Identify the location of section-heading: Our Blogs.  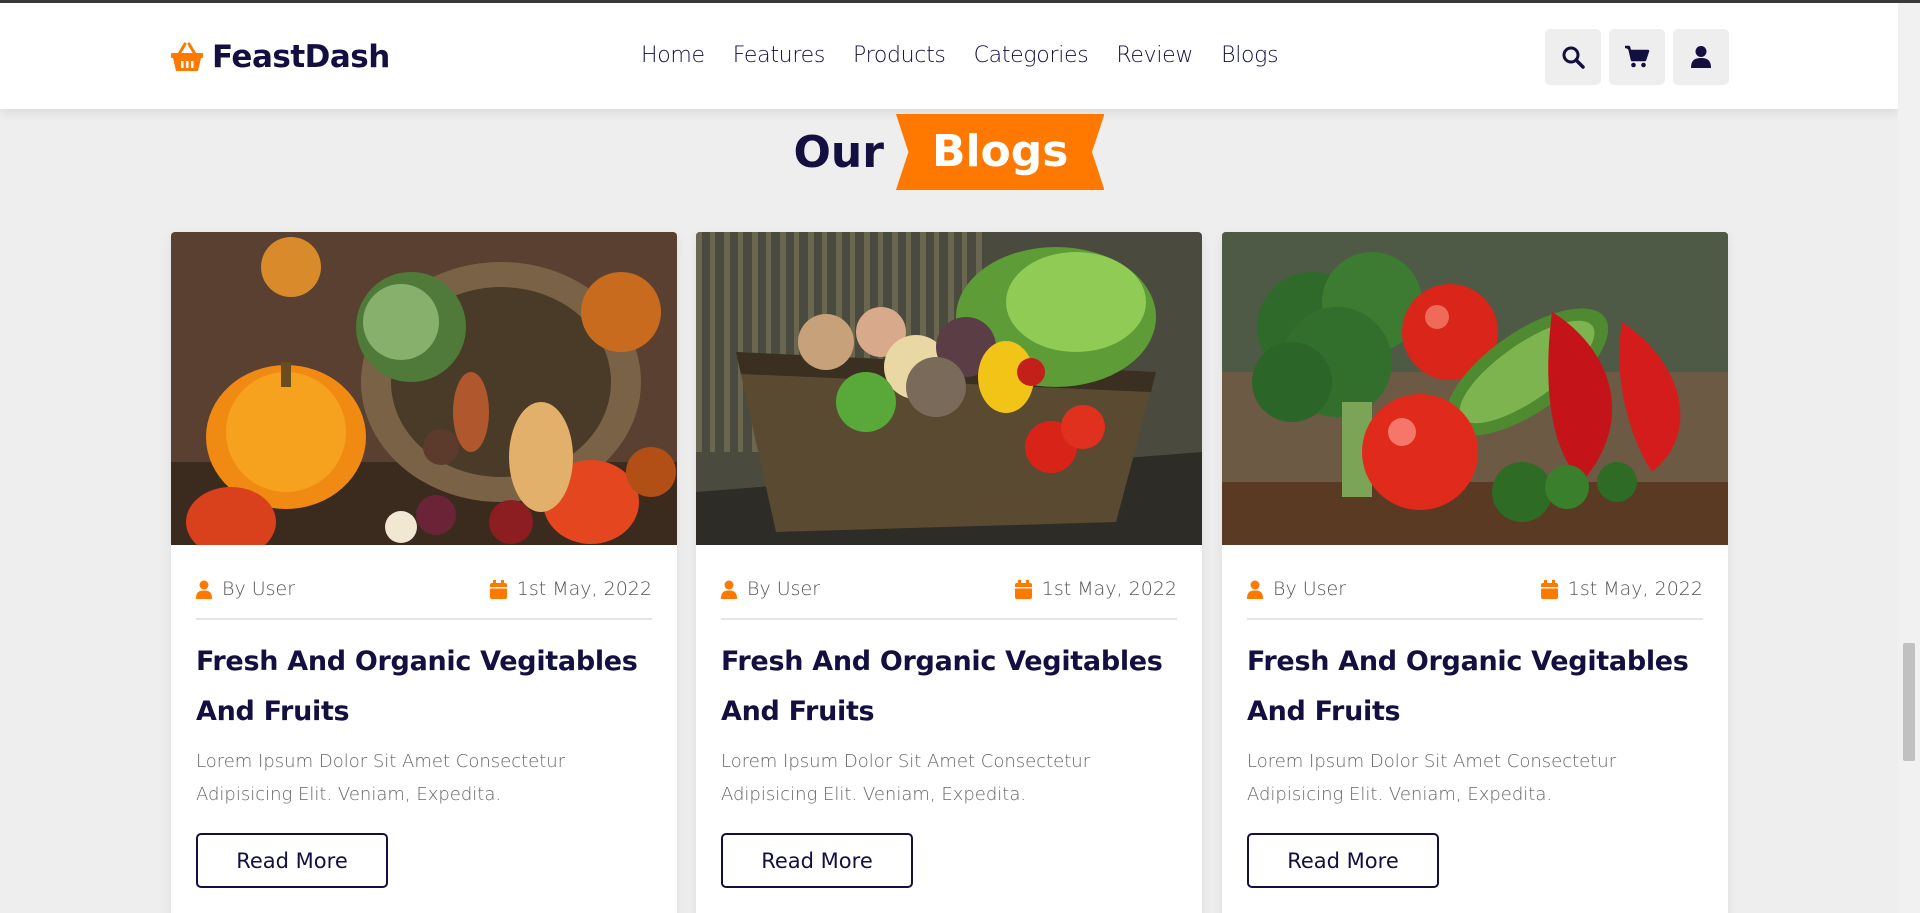
(949, 152).